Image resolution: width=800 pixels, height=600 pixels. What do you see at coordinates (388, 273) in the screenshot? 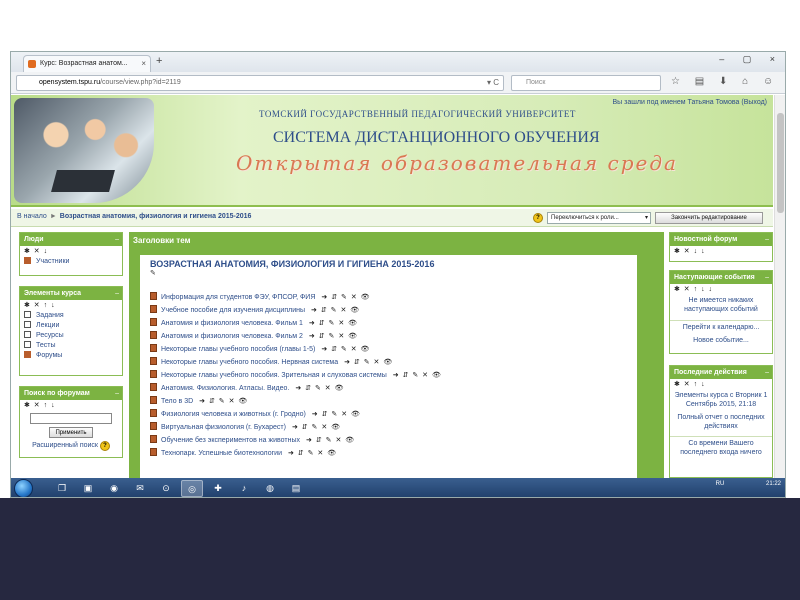
I see `edit-summary-icon: ✎` at bounding box center [388, 273].